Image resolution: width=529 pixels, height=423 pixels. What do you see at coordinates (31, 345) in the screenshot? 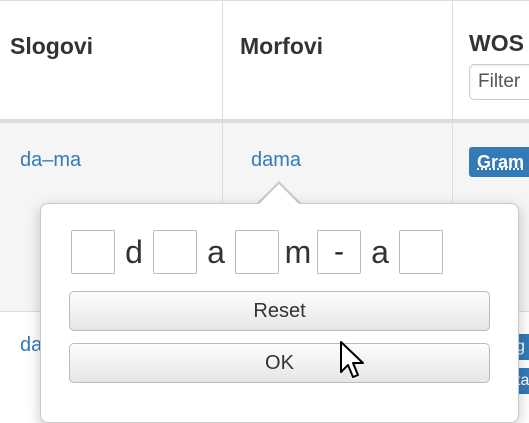
I see `syllables-link: da` at bounding box center [31, 345].